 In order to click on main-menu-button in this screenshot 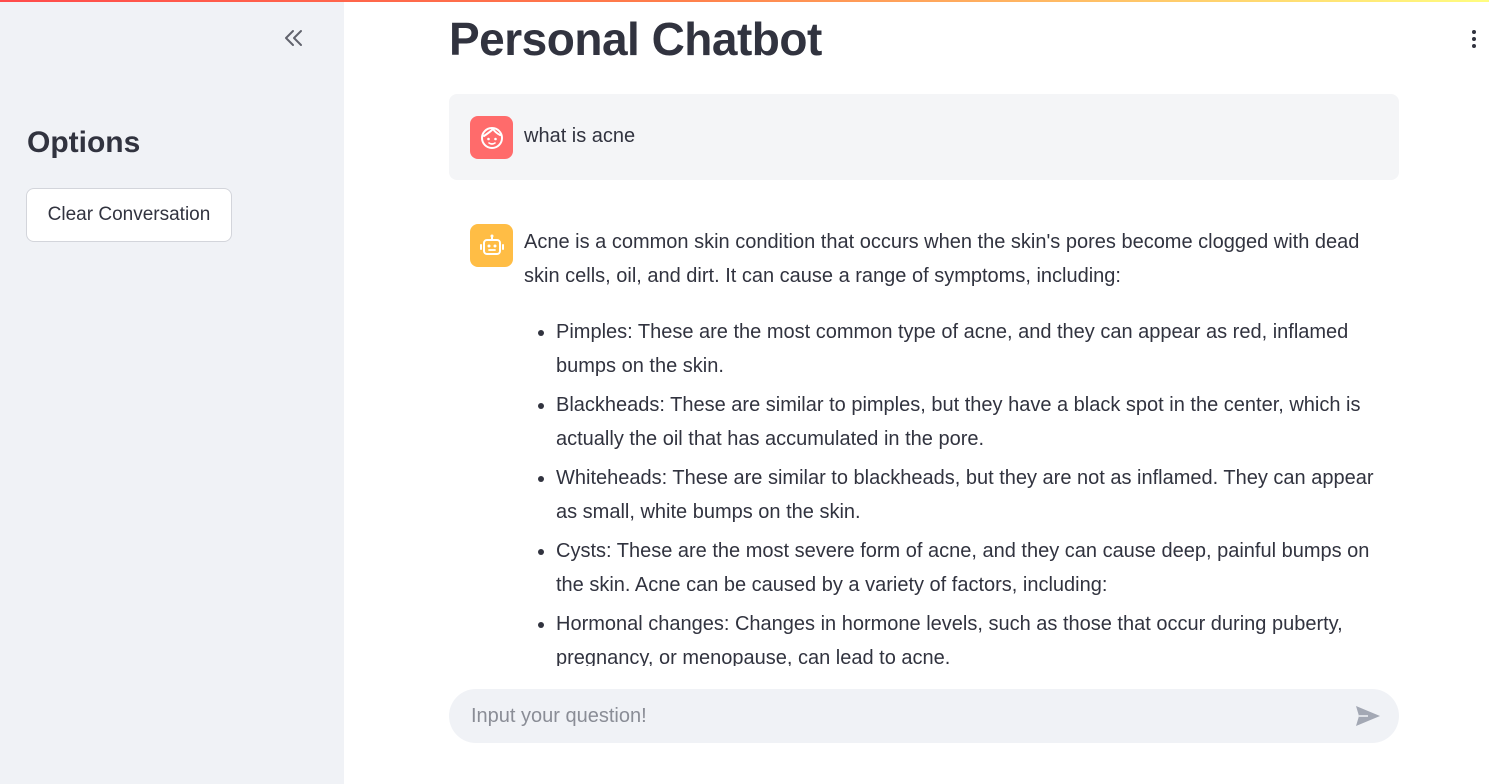, I will do `click(1474, 39)`.